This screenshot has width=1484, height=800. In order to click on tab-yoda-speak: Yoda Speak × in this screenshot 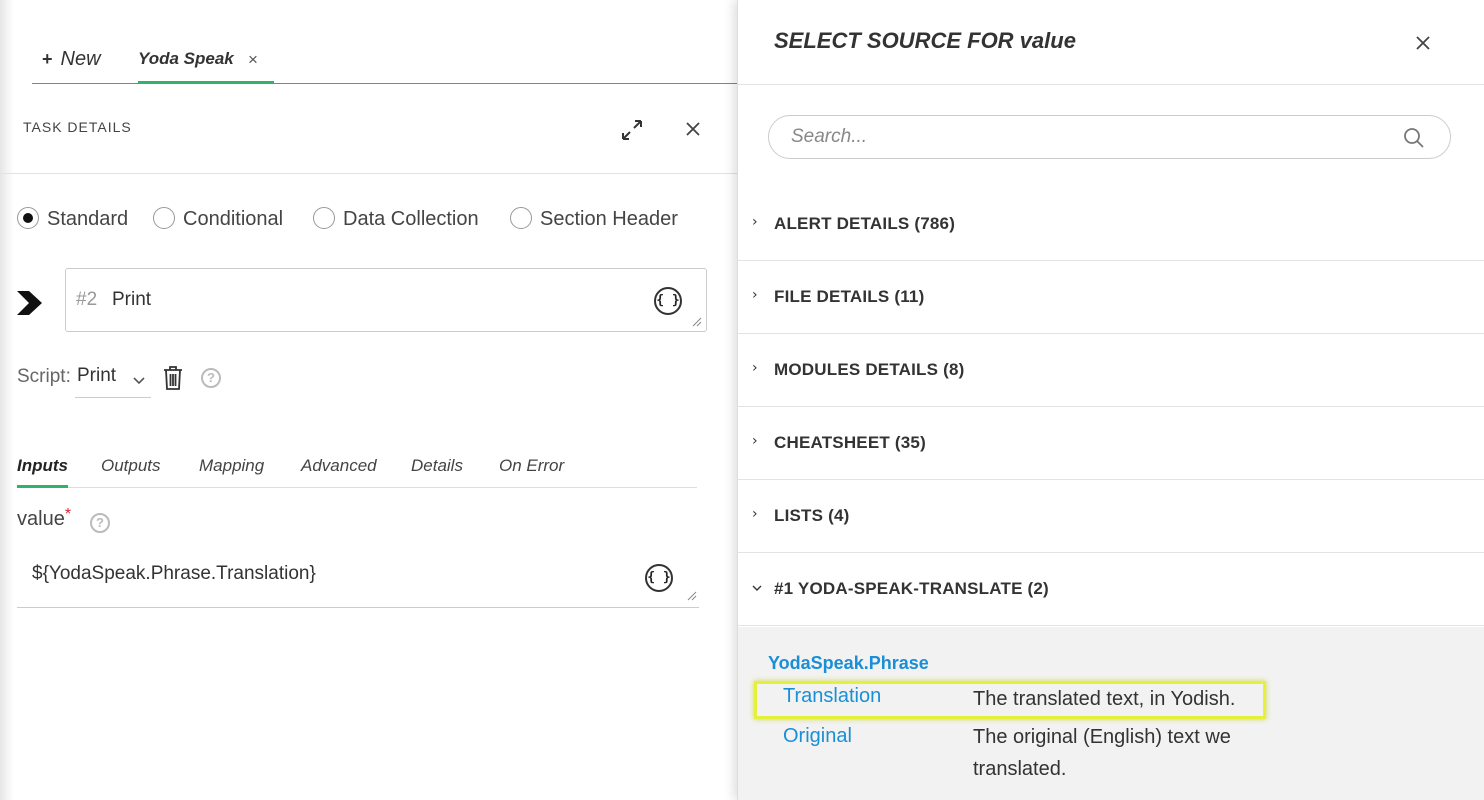, I will do `click(206, 62)`.